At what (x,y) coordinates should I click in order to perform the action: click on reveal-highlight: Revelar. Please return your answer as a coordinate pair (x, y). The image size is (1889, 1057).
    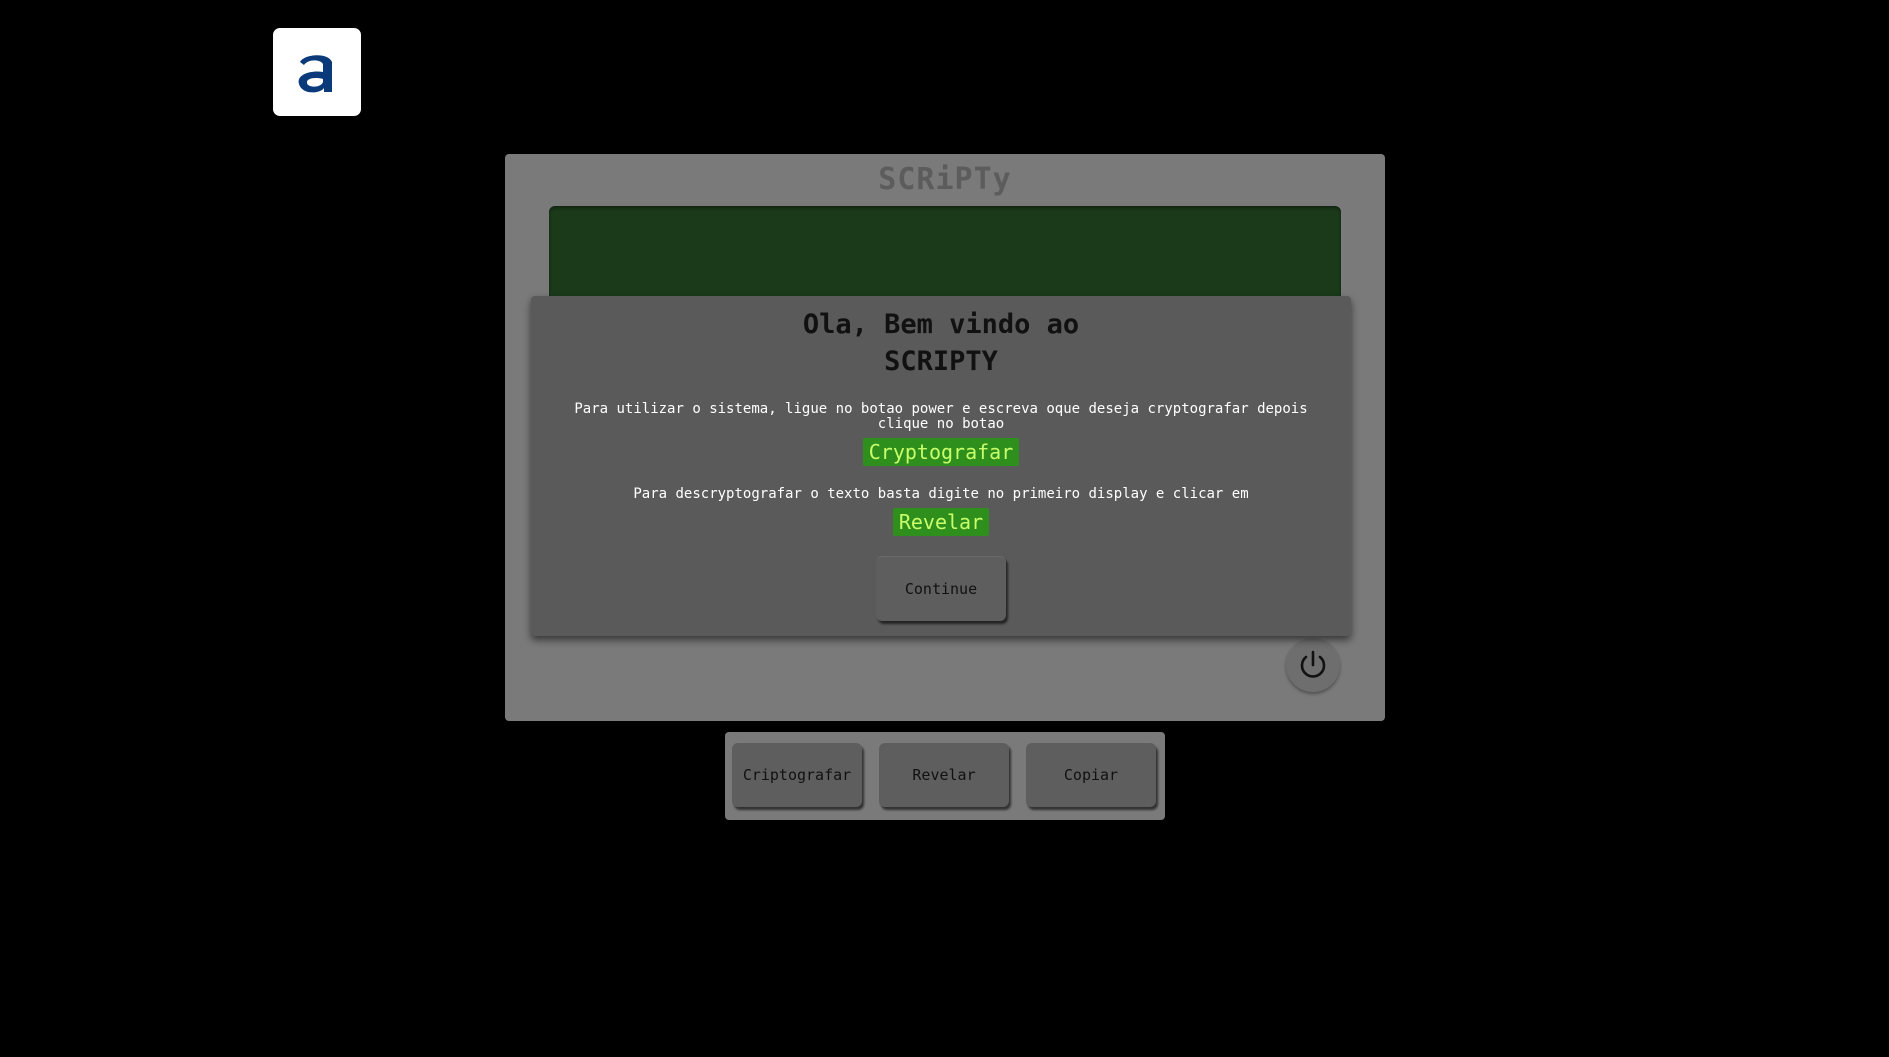
    Looking at the image, I should click on (941, 522).